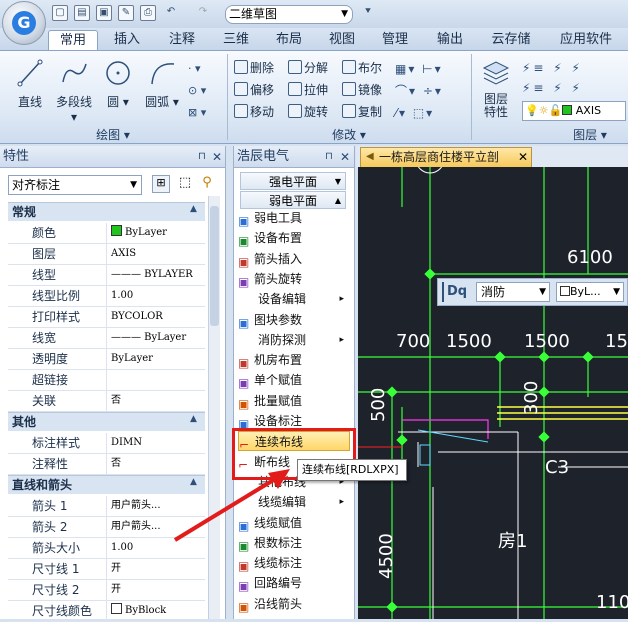 Image resolution: width=628 pixels, height=622 pixels. Describe the element at coordinates (203, 91) in the screenshot. I see `draw-small-tools: · ▾ ⊙ ▾ ⊠ ▾` at that location.